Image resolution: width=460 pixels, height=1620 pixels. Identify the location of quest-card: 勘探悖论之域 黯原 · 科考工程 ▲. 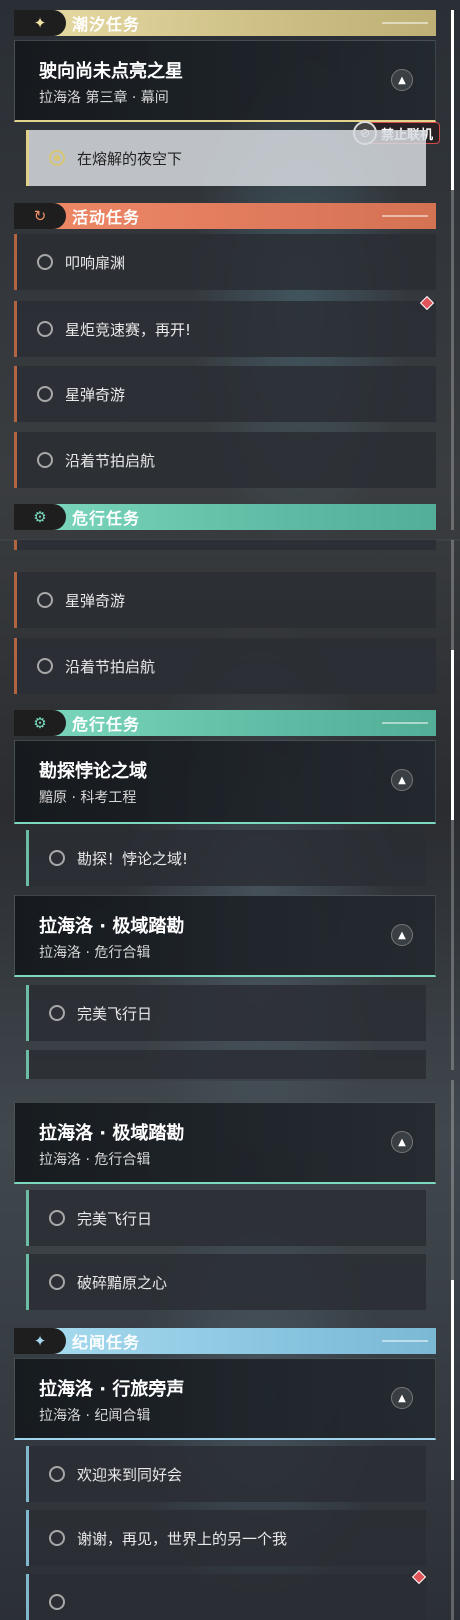
(225, 782).